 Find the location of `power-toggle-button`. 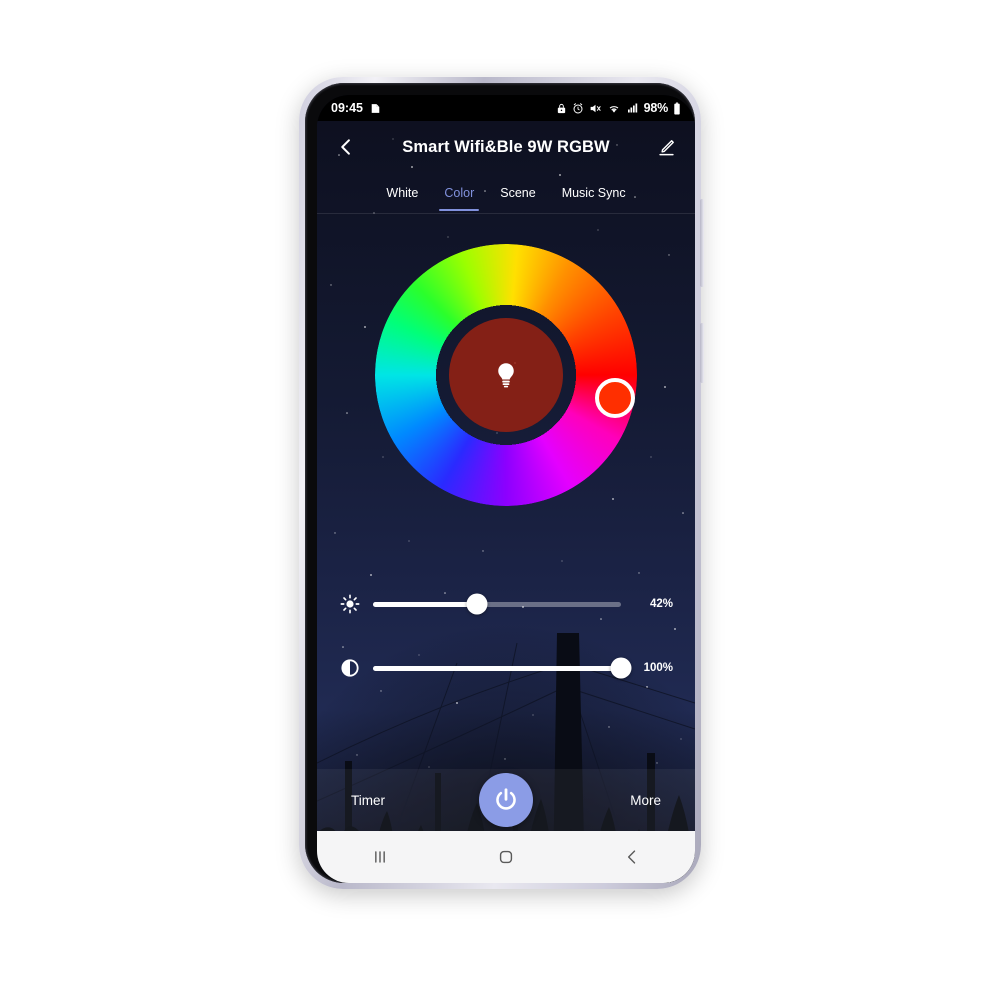

power-toggle-button is located at coordinates (506, 800).